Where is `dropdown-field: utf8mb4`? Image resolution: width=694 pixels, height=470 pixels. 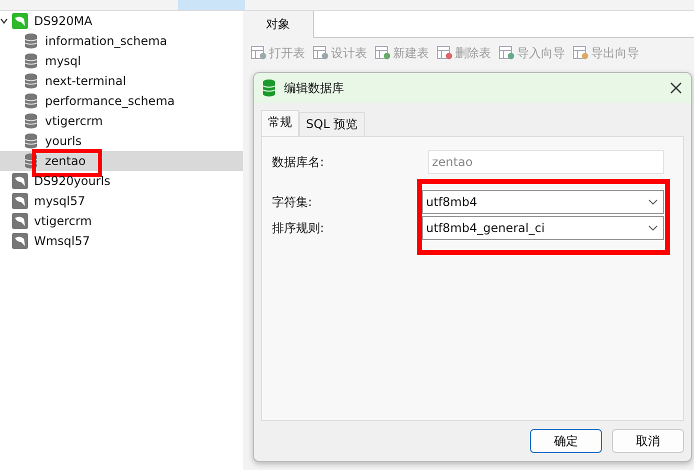
dropdown-field: utf8mb4 is located at coordinates (543, 202).